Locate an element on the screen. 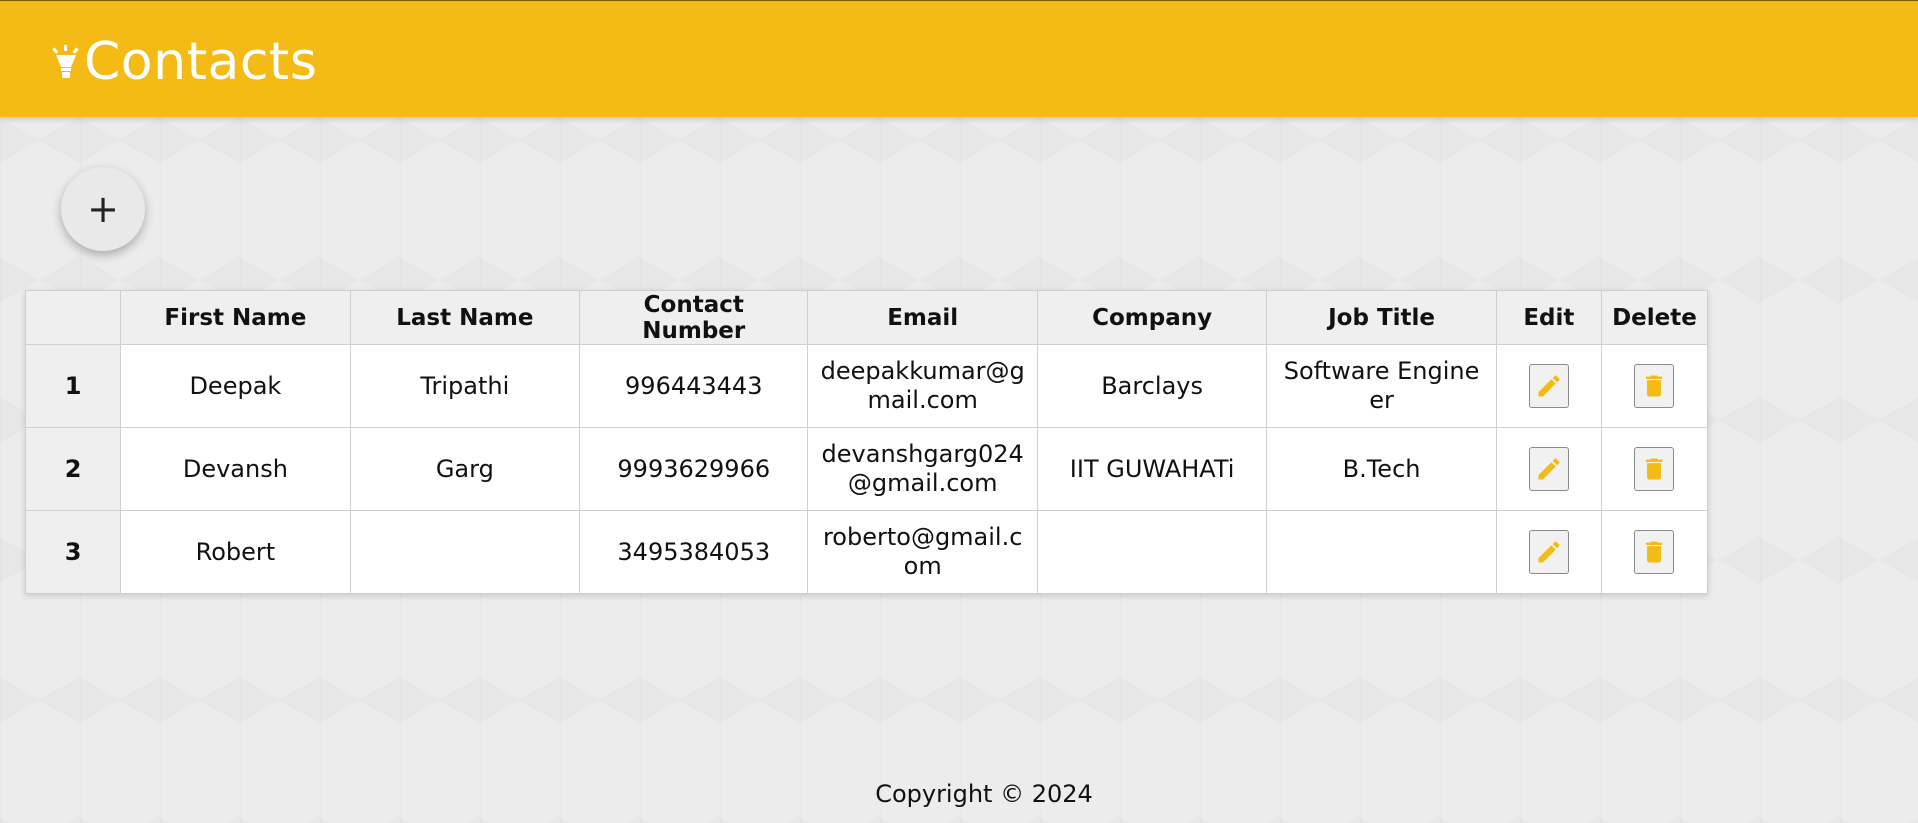 The width and height of the screenshot is (1918, 823). job-title-cell is located at coordinates (1381, 552).